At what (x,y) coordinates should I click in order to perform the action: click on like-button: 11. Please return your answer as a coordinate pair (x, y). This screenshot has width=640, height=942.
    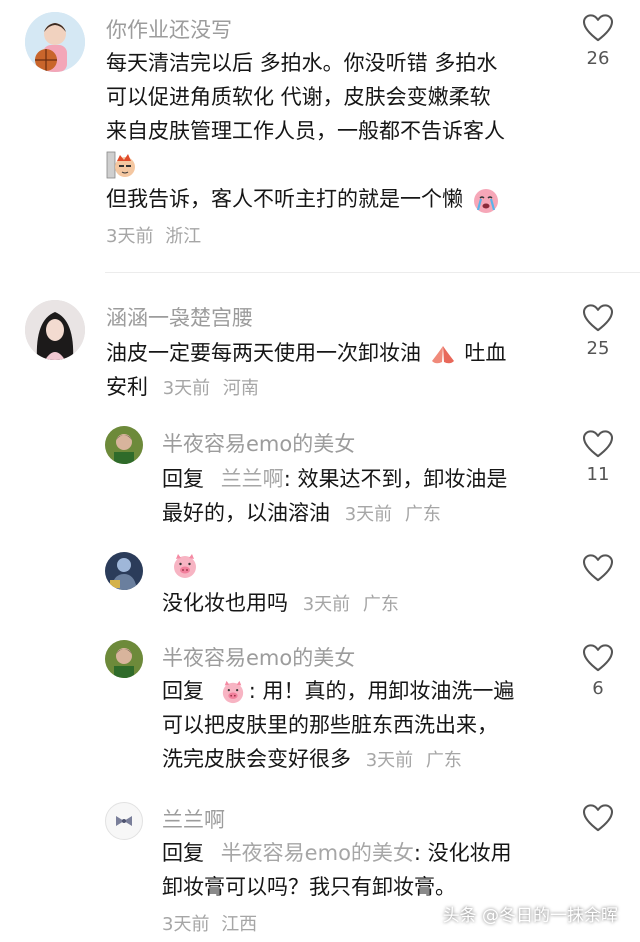
    Looking at the image, I should click on (598, 457).